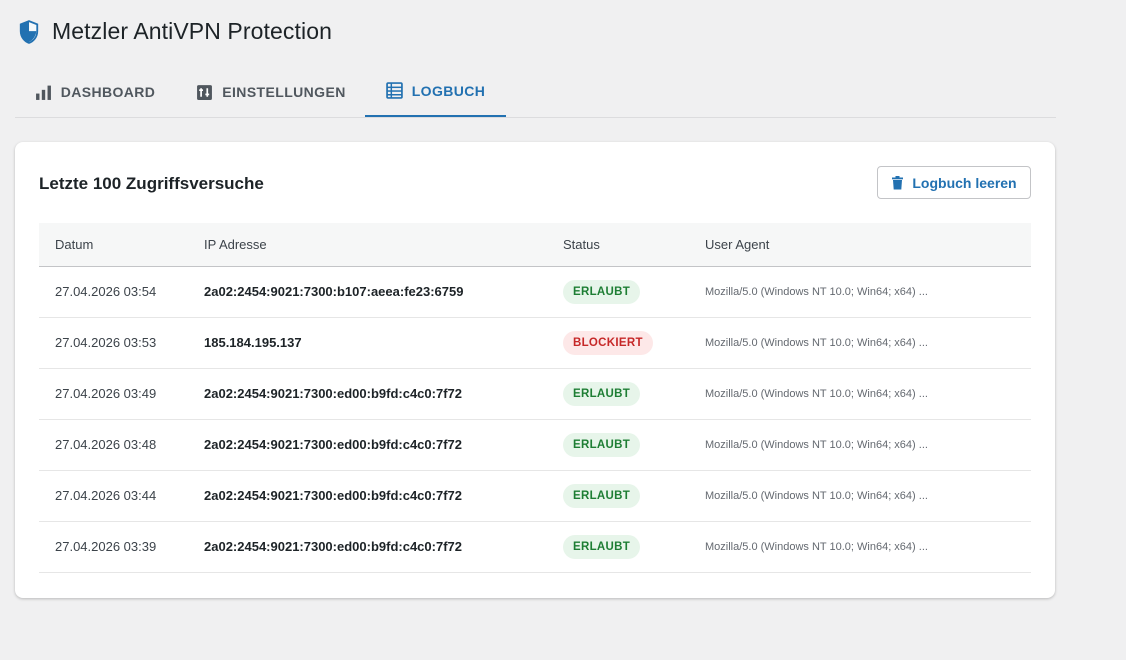  Describe the element at coordinates (383, 245) in the screenshot. I see `column-header-ip: IP Adresse` at that location.